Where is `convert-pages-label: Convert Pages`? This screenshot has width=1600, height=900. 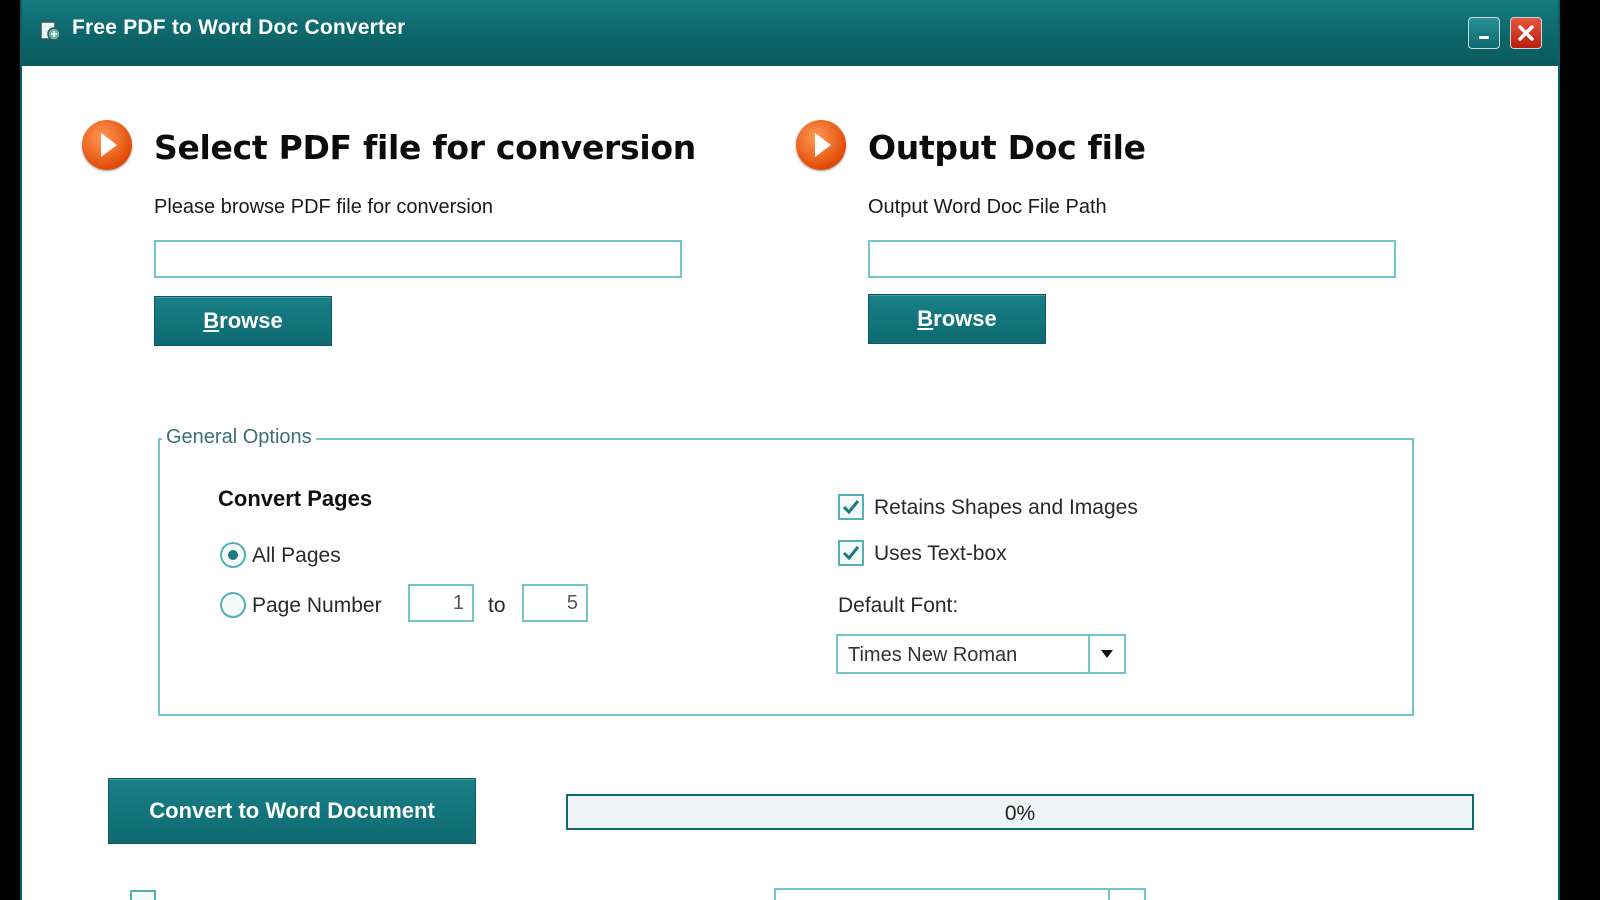 convert-pages-label: Convert Pages is located at coordinates (295, 498).